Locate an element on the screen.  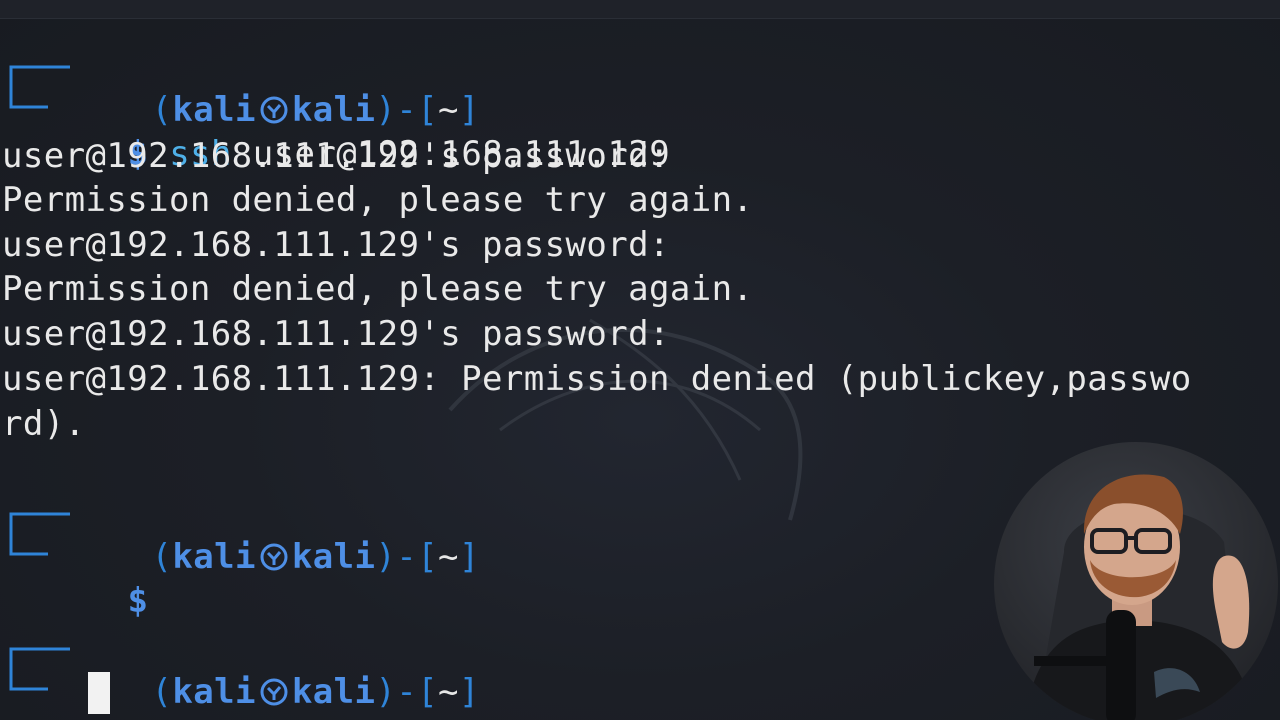
presenter-image is located at coordinates (1139, 597).